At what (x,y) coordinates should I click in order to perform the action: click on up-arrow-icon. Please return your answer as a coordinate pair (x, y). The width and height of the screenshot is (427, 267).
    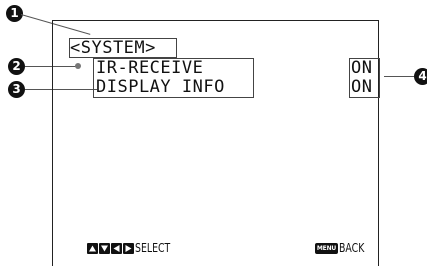
    Looking at the image, I should click on (92, 248).